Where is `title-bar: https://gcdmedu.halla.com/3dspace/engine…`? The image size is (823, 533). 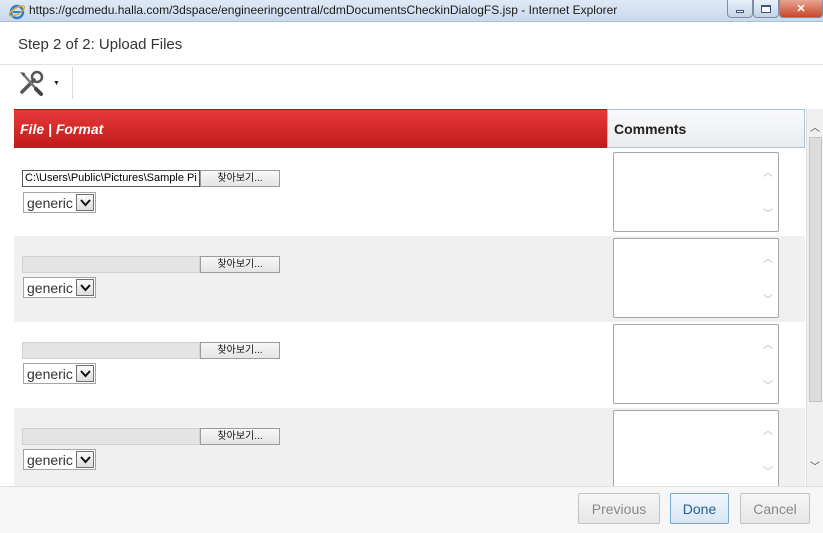 title-bar: https://gcdmedu.halla.com/3dspace/engine… is located at coordinates (411, 11).